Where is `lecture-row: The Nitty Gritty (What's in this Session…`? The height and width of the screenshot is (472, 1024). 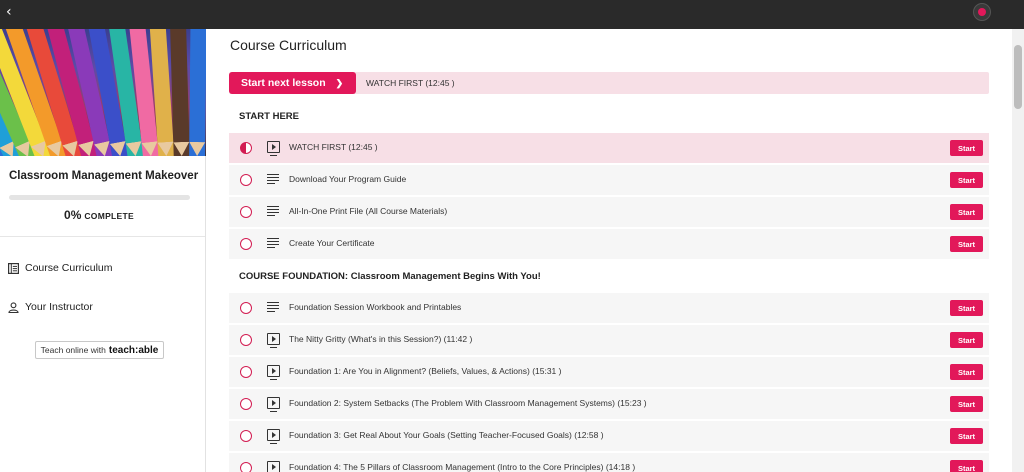 lecture-row: The Nitty Gritty (What's in this Session… is located at coordinates (609, 340).